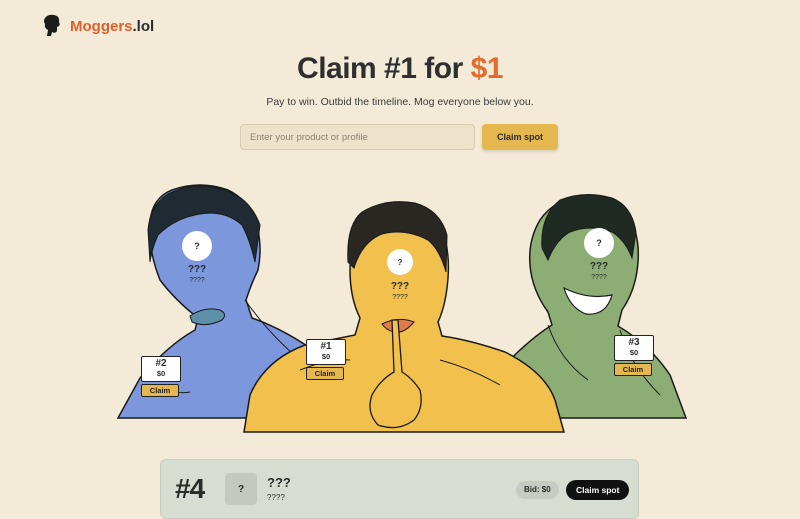 The image size is (800, 519). I want to click on claim-button-2: Claim, so click(160, 390).